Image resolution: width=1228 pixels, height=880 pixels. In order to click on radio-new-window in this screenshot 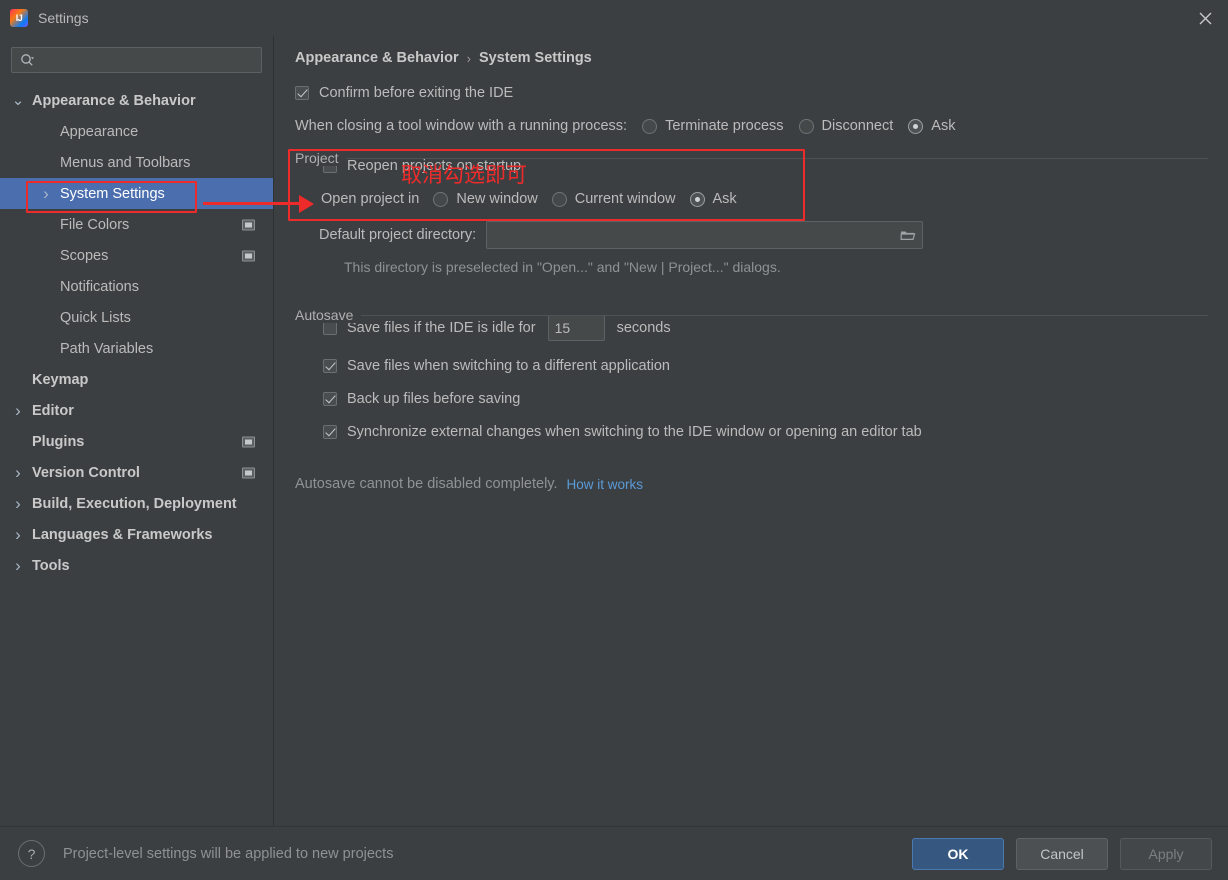, I will do `click(441, 199)`.